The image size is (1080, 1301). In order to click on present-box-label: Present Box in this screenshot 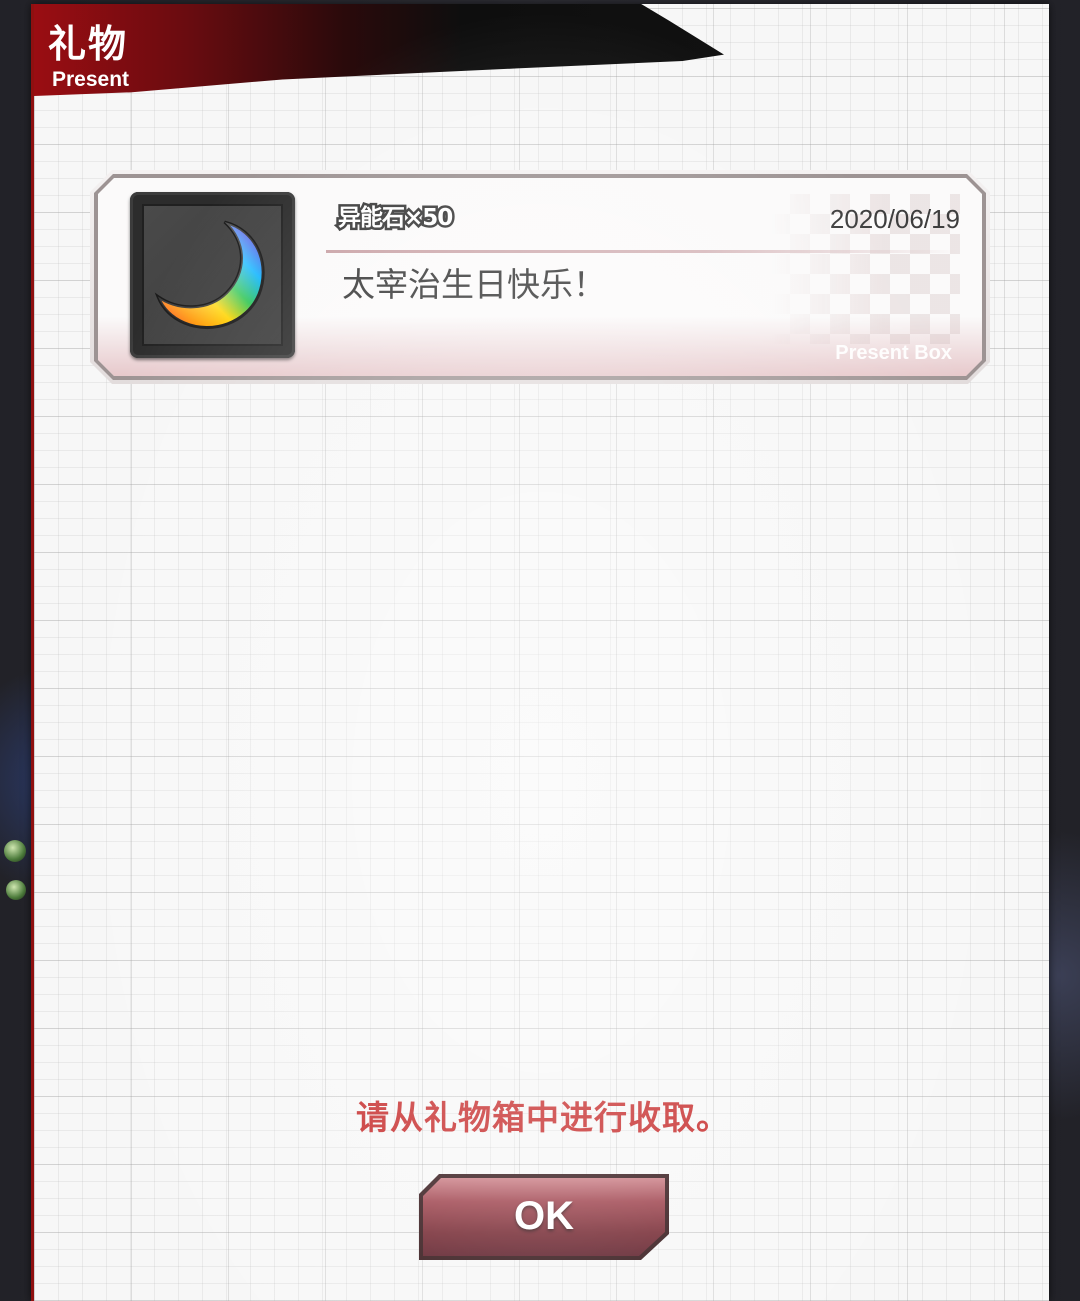, I will do `click(893, 353)`.